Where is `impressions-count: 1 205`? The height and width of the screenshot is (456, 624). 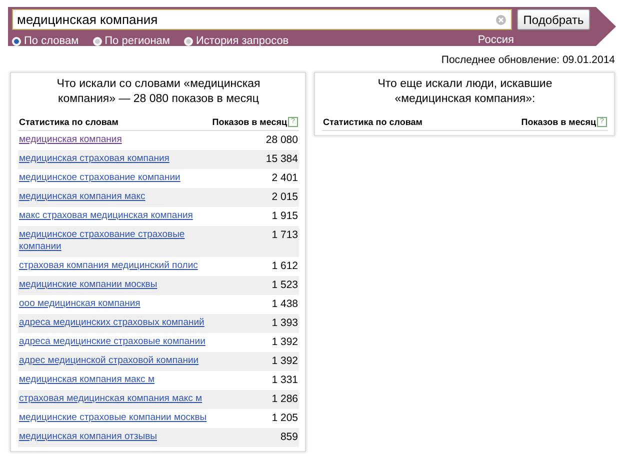 impressions-count: 1 205 is located at coordinates (285, 418).